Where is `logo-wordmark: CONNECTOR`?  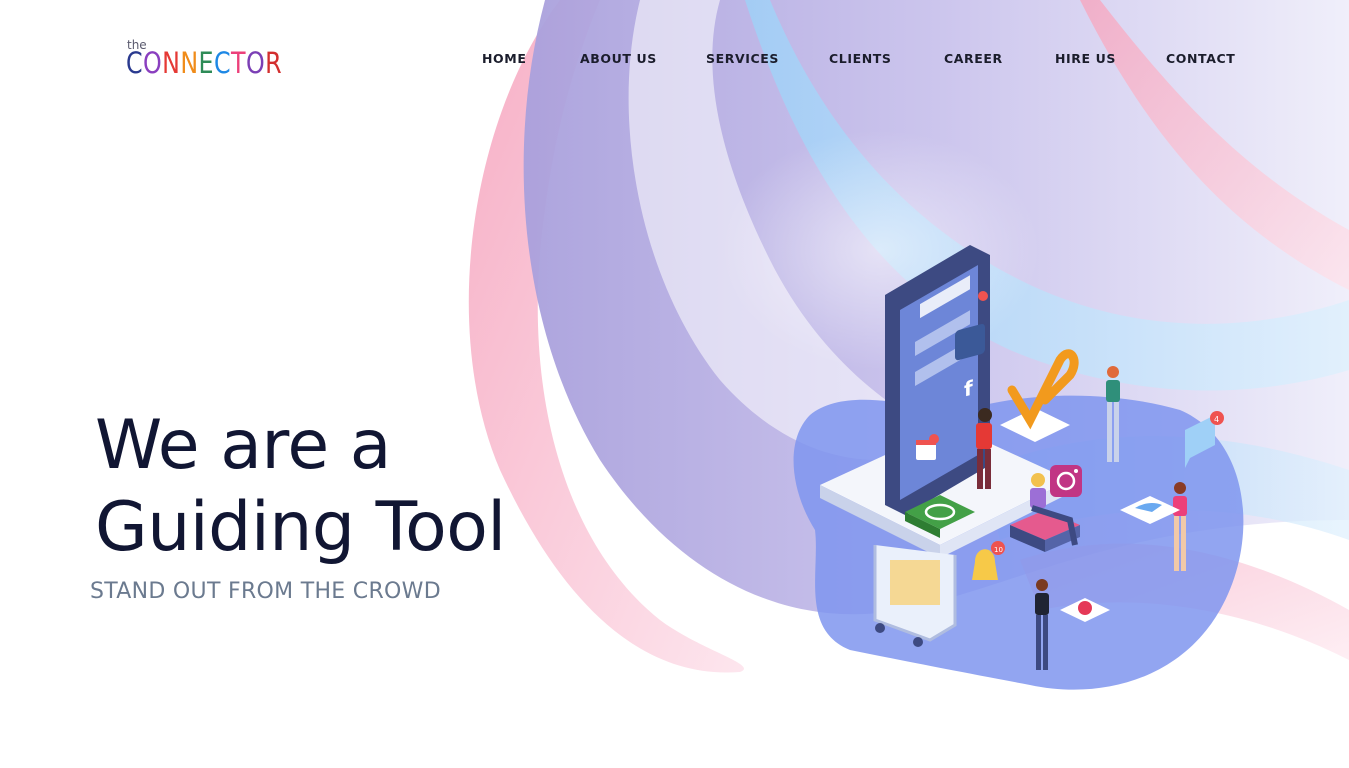
logo-wordmark: CONNECTOR is located at coordinates (204, 63).